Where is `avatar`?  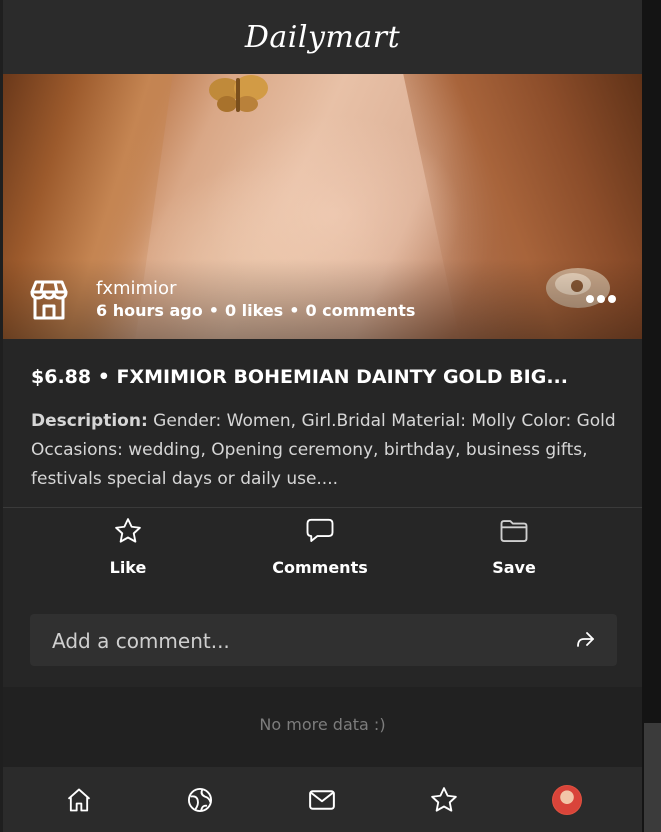
avatar is located at coordinates (567, 800).